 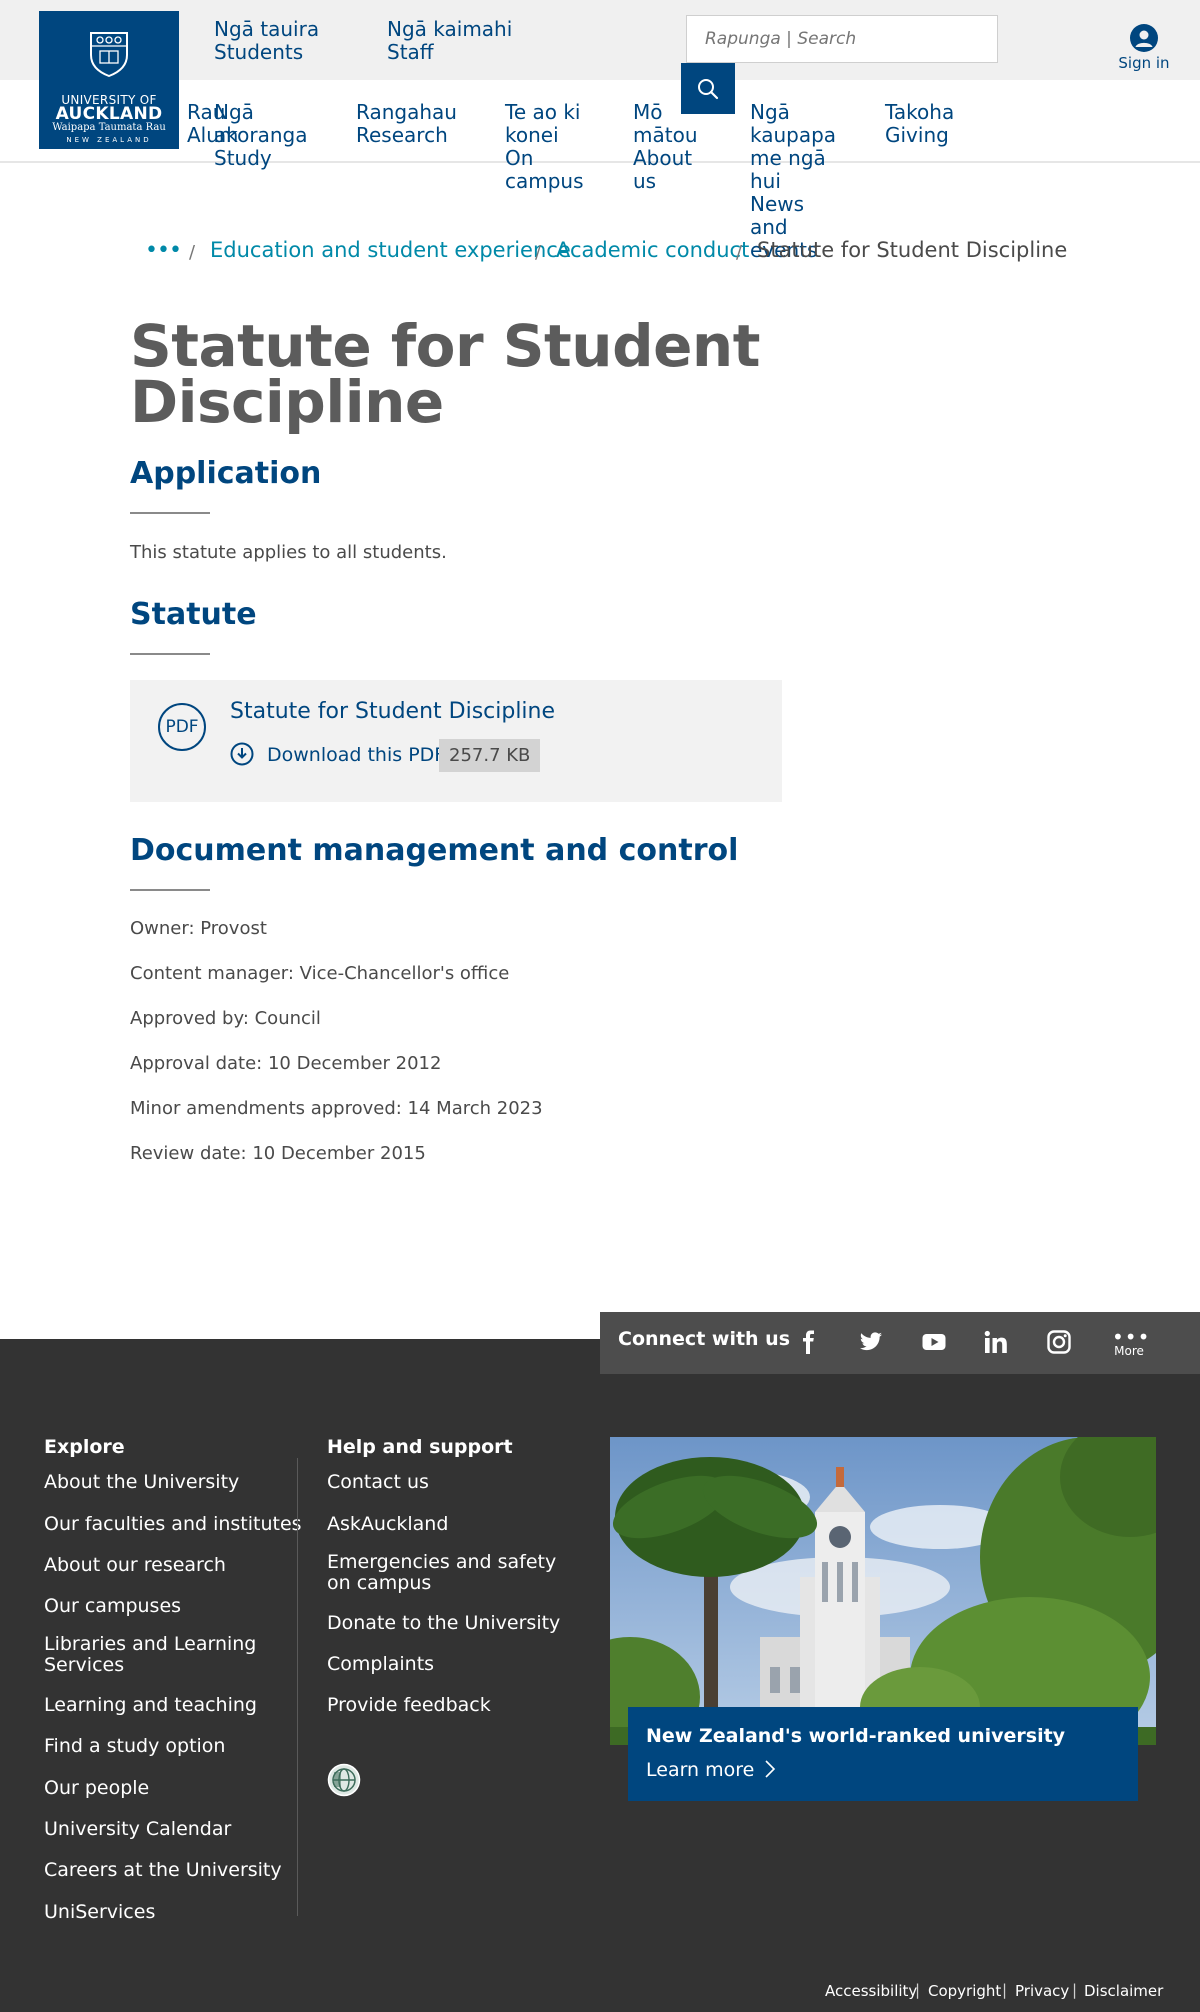 I want to click on nav-campus-line-3: On, so click(x=519, y=158).